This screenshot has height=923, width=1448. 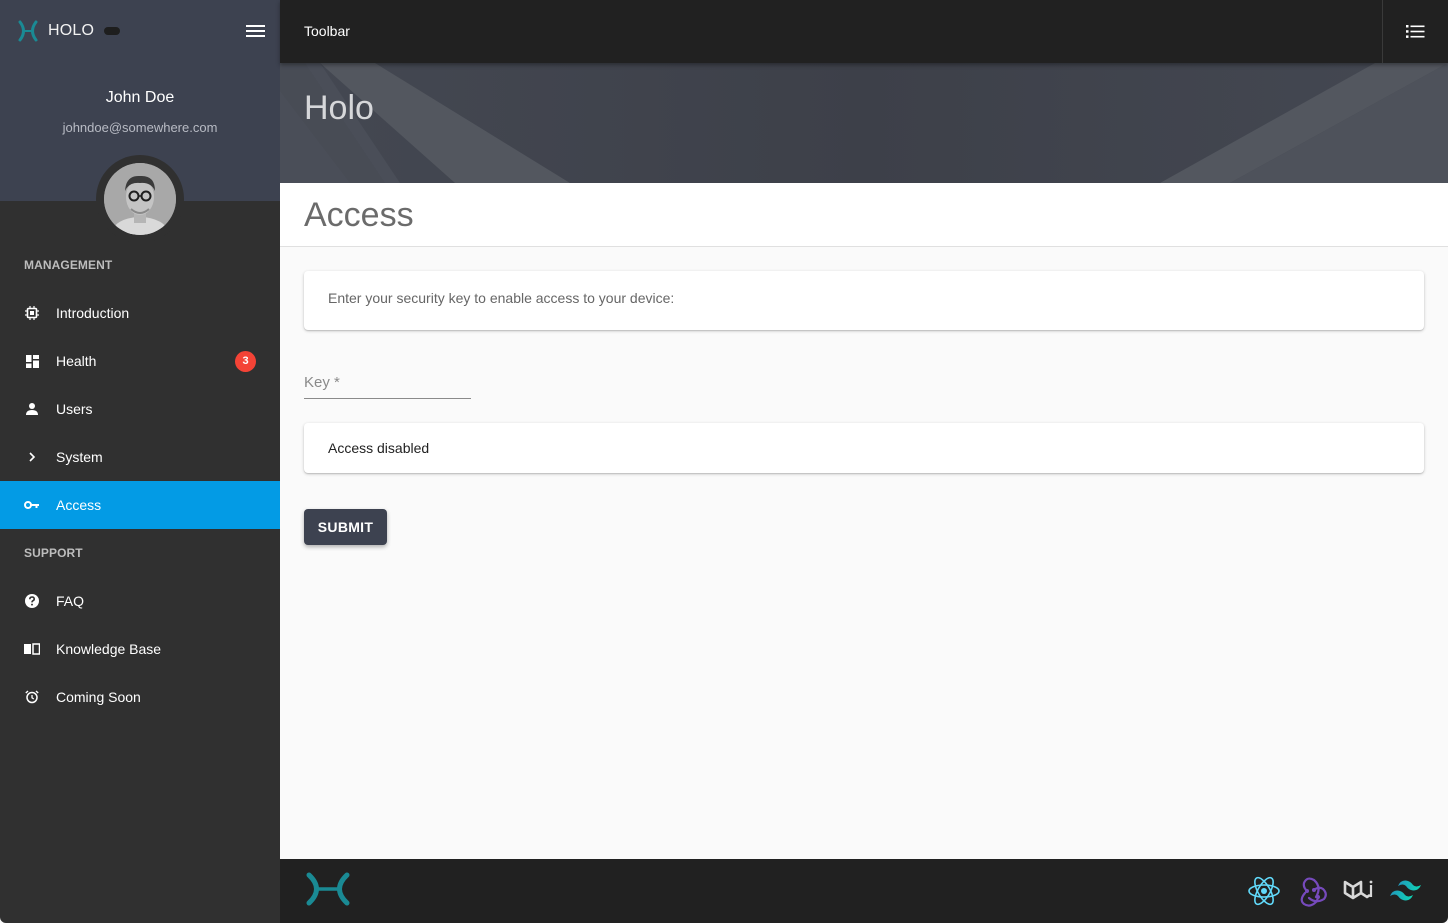 I want to click on key-icon, so click(x=32, y=505).